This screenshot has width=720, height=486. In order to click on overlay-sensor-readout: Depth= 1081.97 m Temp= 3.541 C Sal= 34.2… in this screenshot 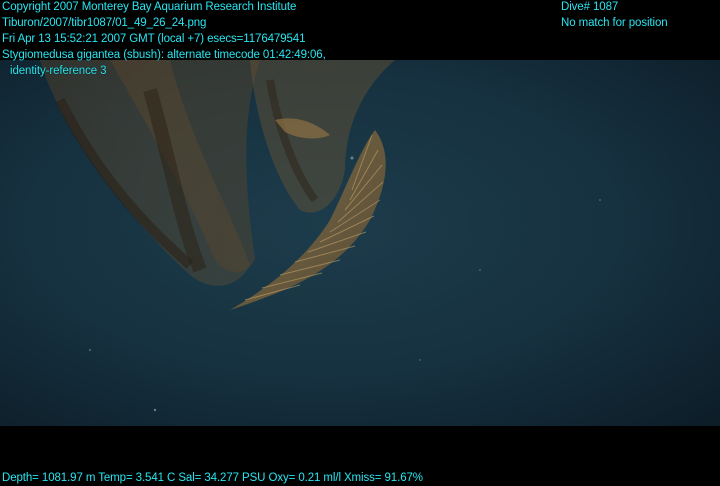, I will do `click(212, 478)`.